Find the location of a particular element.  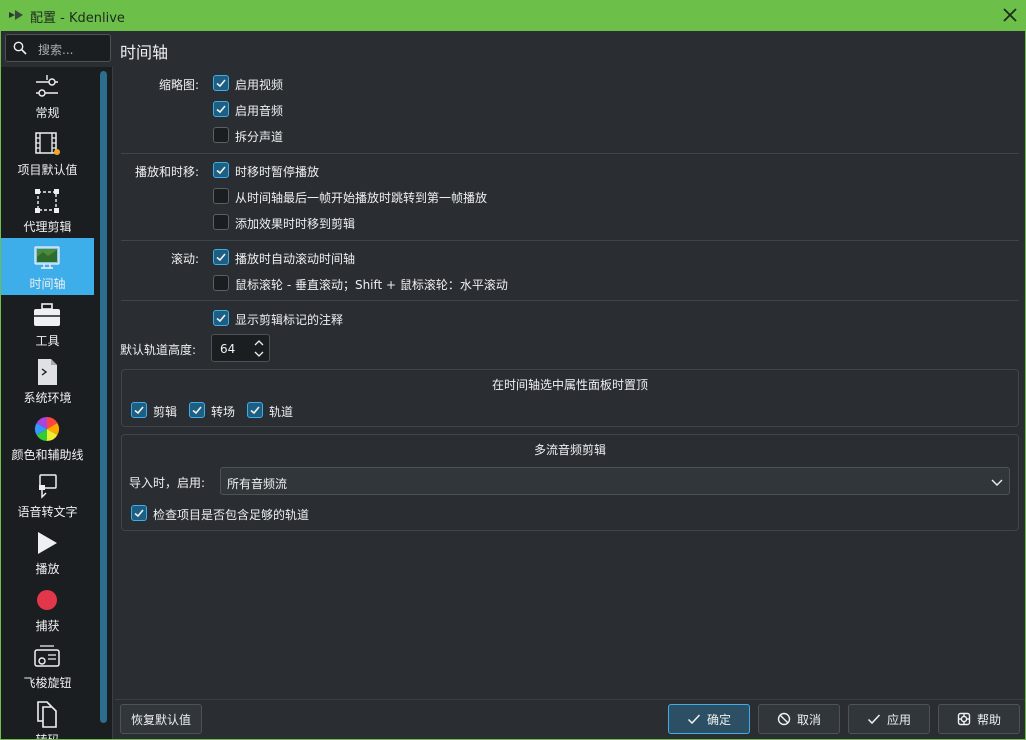

search-icon is located at coordinates (20, 48).